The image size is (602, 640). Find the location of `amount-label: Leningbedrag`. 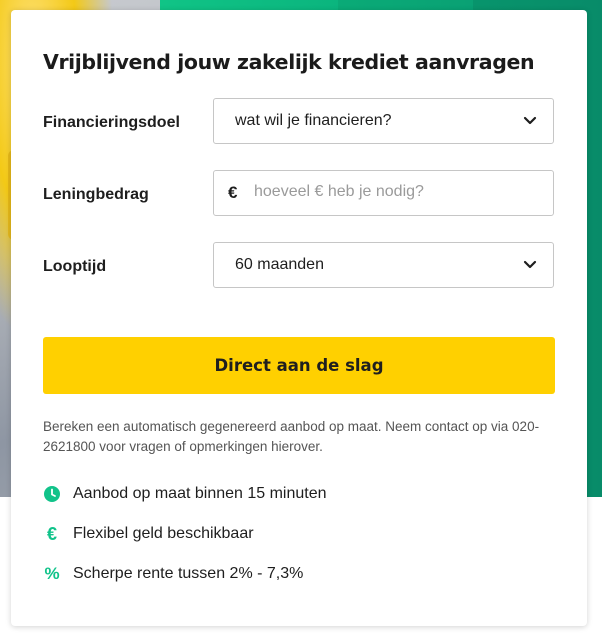

amount-label: Leningbedrag is located at coordinates (96, 194).